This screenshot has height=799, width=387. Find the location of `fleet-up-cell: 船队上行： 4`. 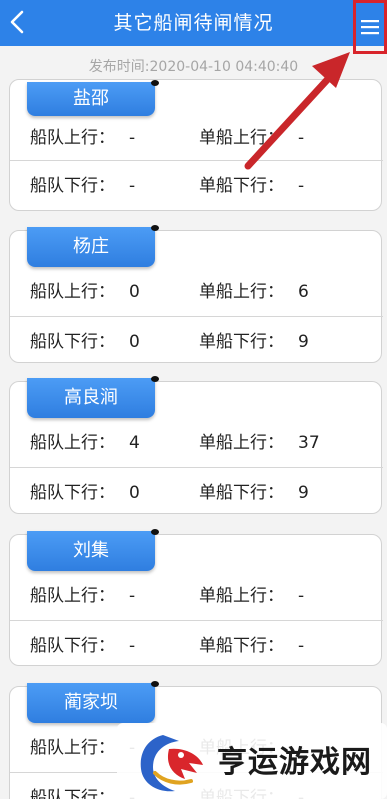

fleet-up-cell: 船队上行： 4 is located at coordinates (85, 443).